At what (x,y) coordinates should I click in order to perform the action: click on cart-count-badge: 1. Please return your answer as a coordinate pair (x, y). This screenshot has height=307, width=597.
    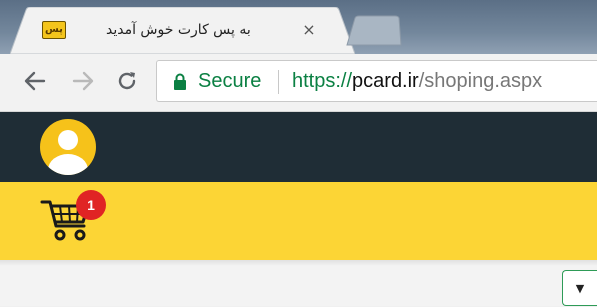
    Looking at the image, I should click on (91, 205).